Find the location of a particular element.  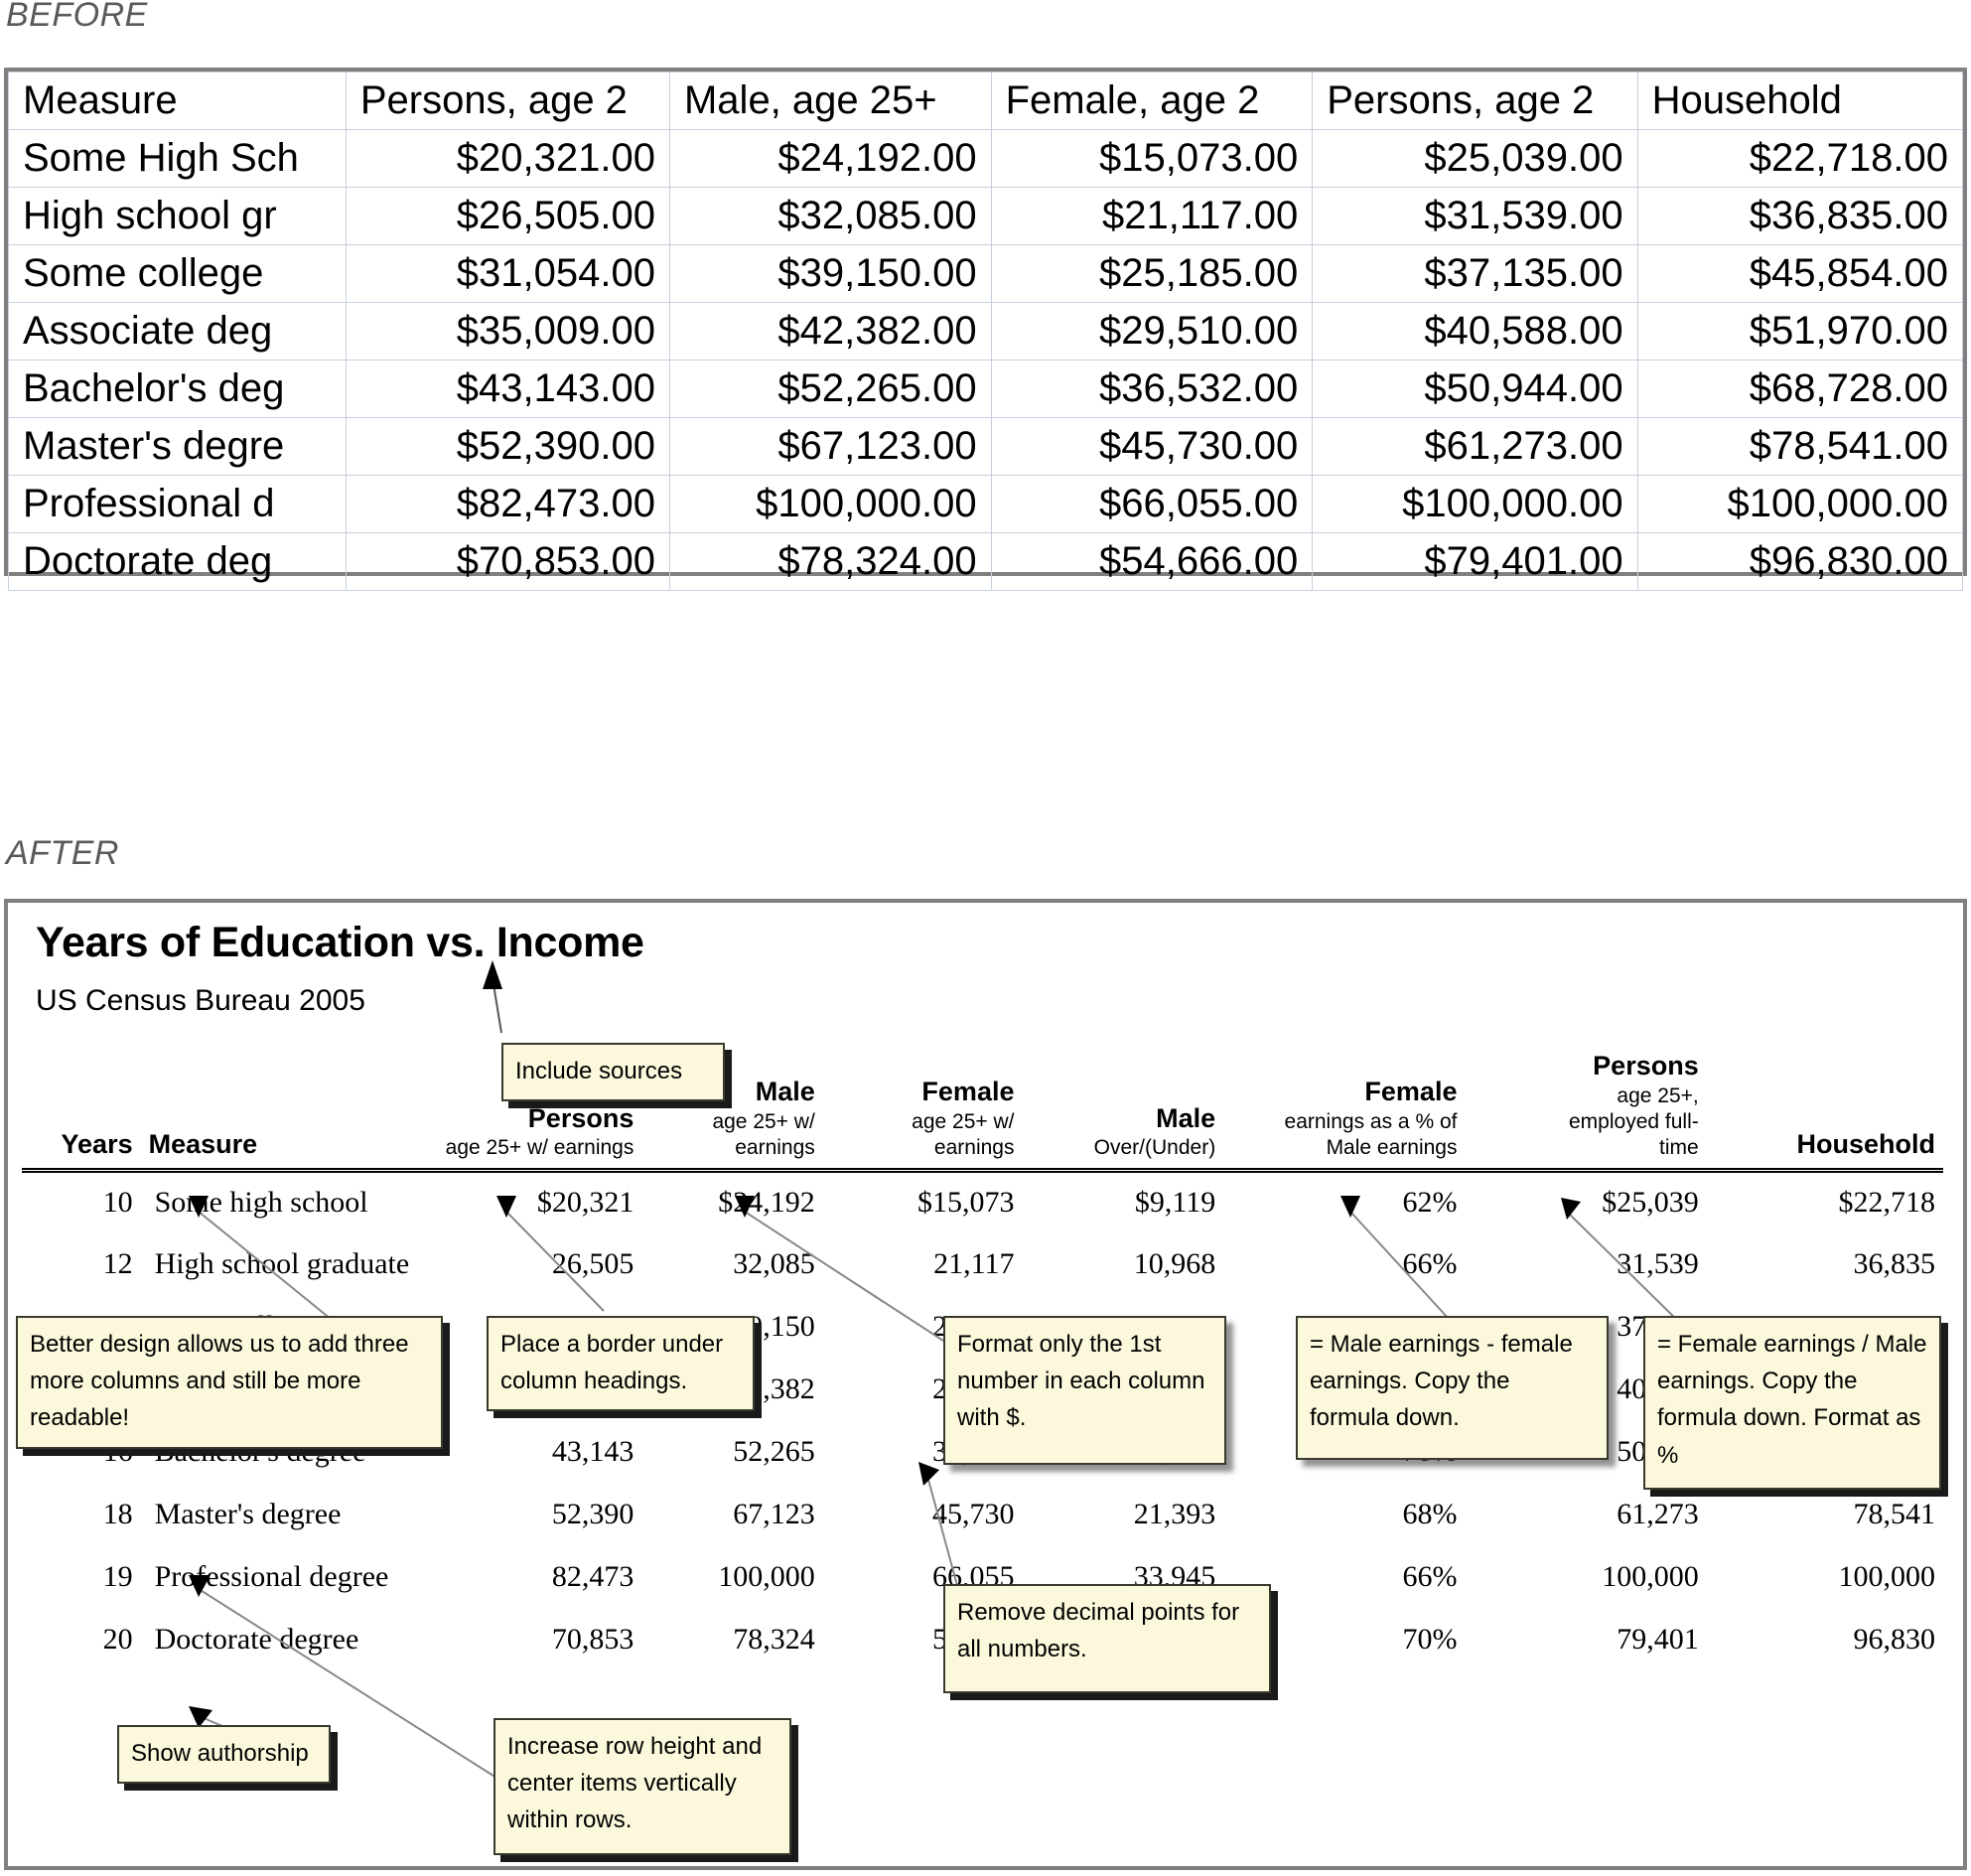

after-col-header-female: Female age 25+ w/ earnings is located at coordinates (923, 1110).